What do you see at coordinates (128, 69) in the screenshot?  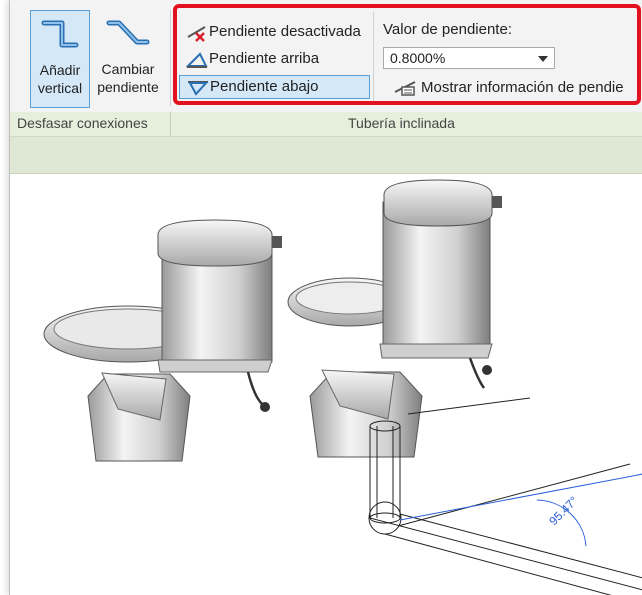 I see `change-slope-label-1: Cambiar` at bounding box center [128, 69].